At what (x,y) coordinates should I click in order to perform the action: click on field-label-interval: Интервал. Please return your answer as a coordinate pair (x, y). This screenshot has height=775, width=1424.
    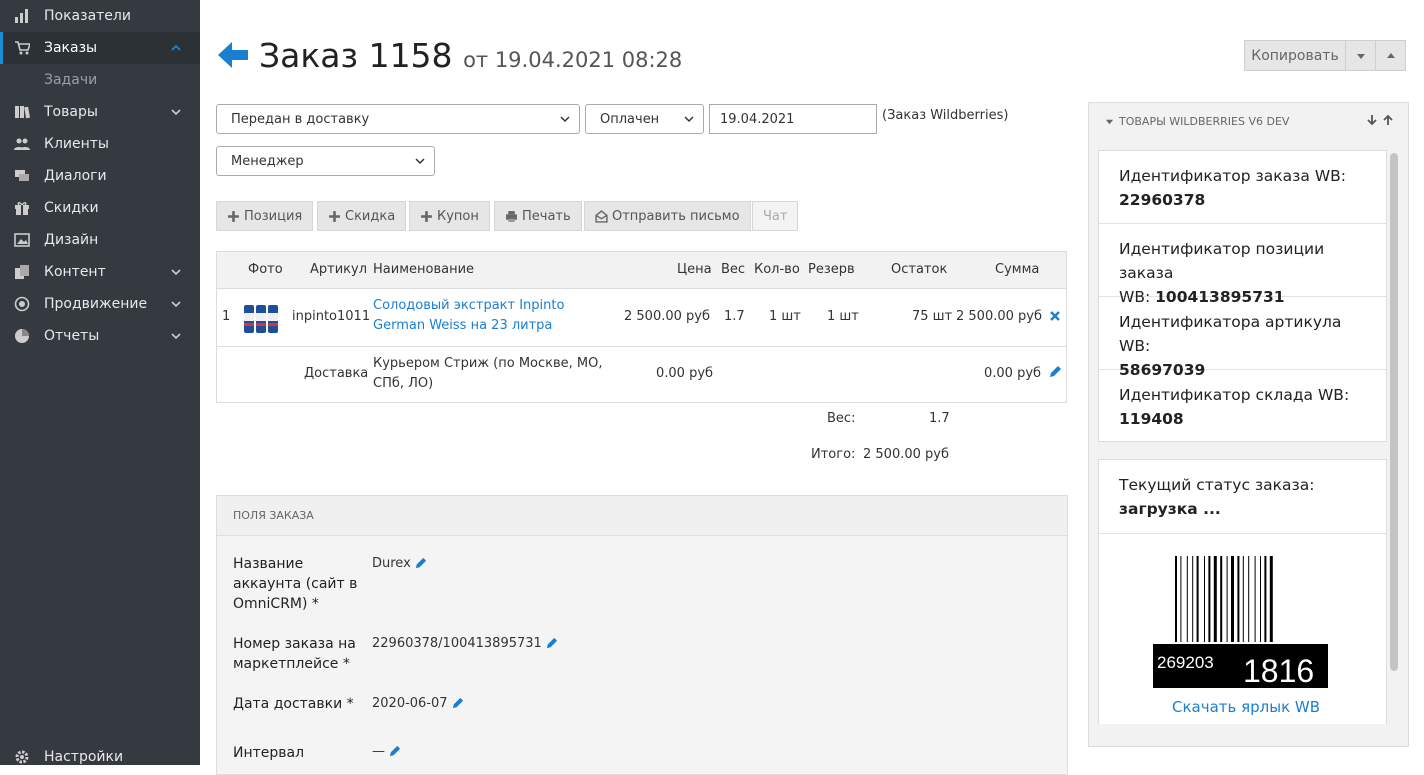
    Looking at the image, I should click on (295, 753).